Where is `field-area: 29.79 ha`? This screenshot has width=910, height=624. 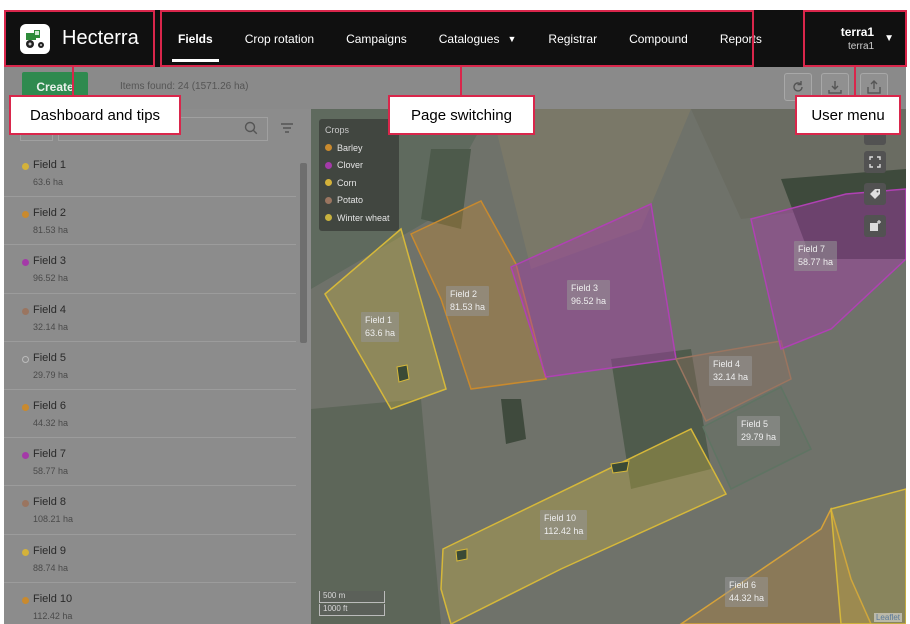 field-area: 29.79 ha is located at coordinates (51, 374).